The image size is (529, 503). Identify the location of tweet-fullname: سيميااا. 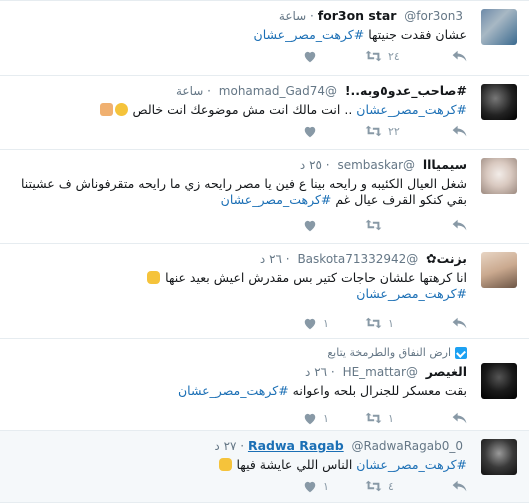
(445, 164).